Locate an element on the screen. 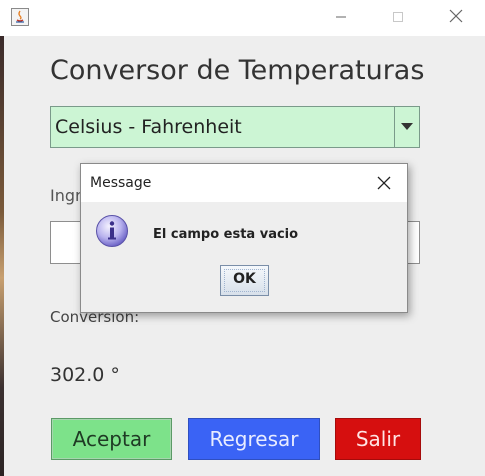 The height and width of the screenshot is (476, 485). maximize-button is located at coordinates (398, 18).